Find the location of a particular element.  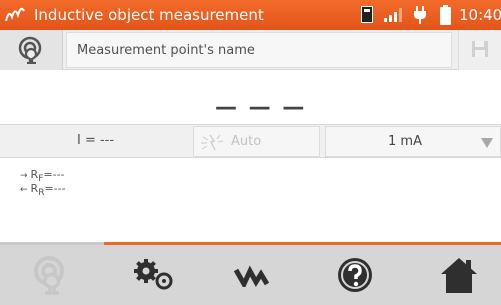

resistance-symbol-icon is located at coordinates (30, 50).